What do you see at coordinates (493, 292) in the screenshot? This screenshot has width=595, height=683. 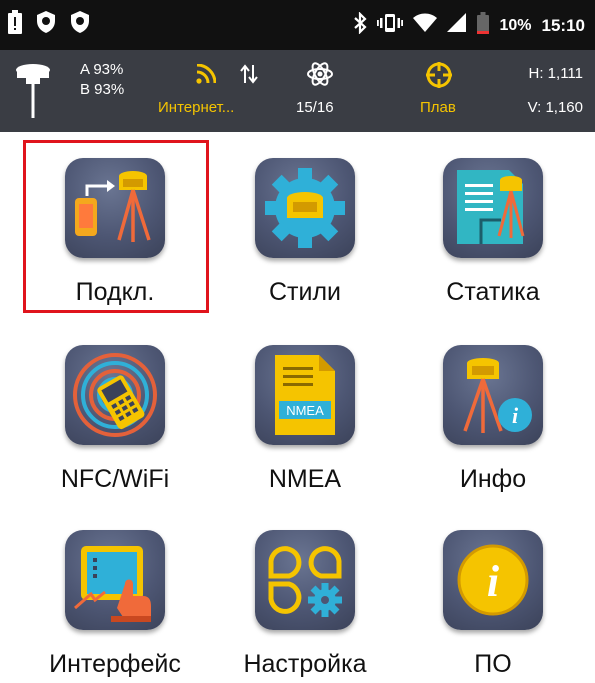 I see `app-label: Статика` at bounding box center [493, 292].